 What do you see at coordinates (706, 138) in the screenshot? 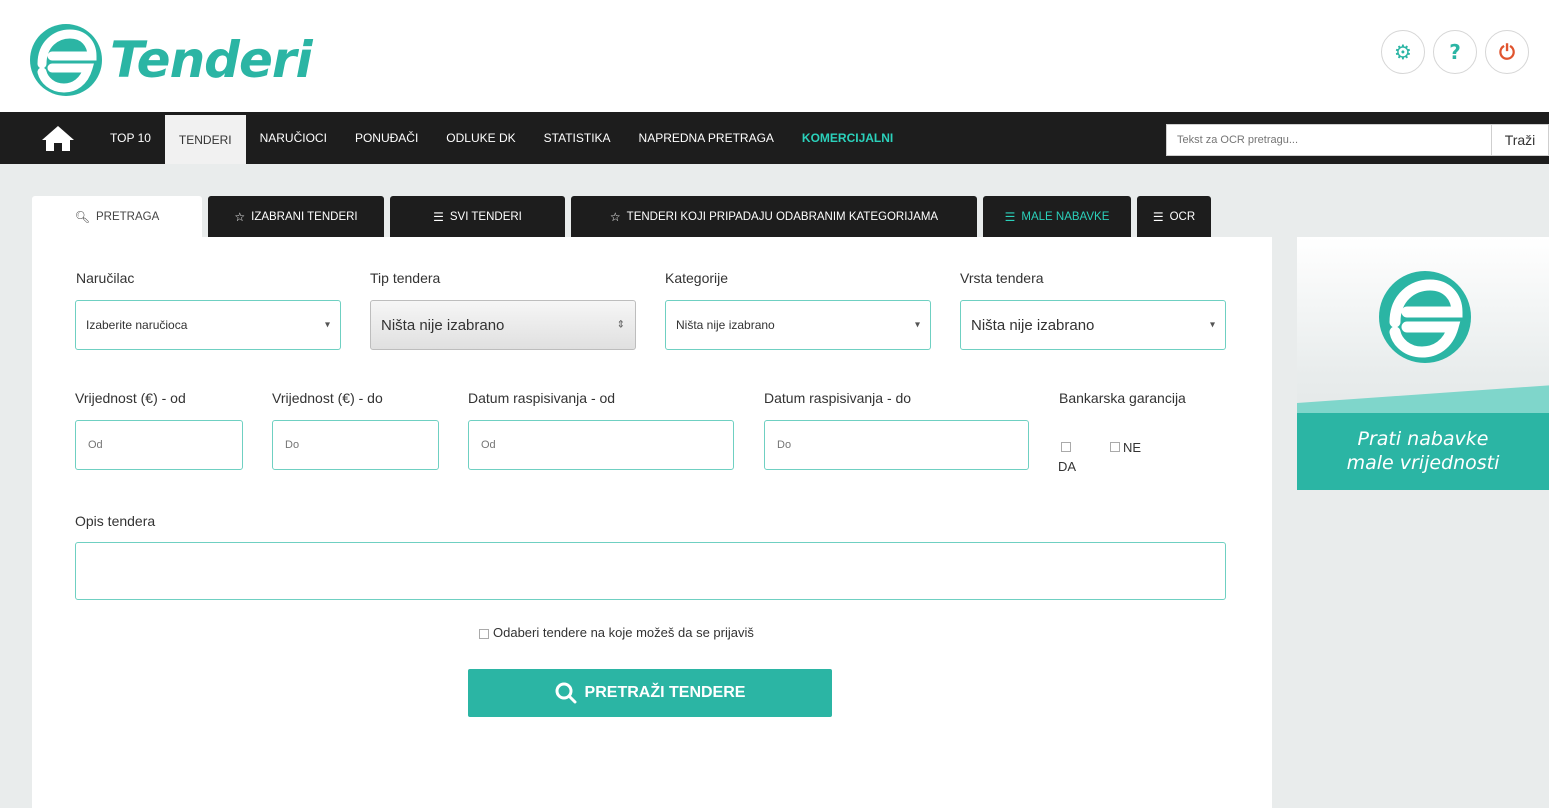
I see `nav-item-napredna-pretraga: NAPREDNA PRETRAGA` at bounding box center [706, 138].